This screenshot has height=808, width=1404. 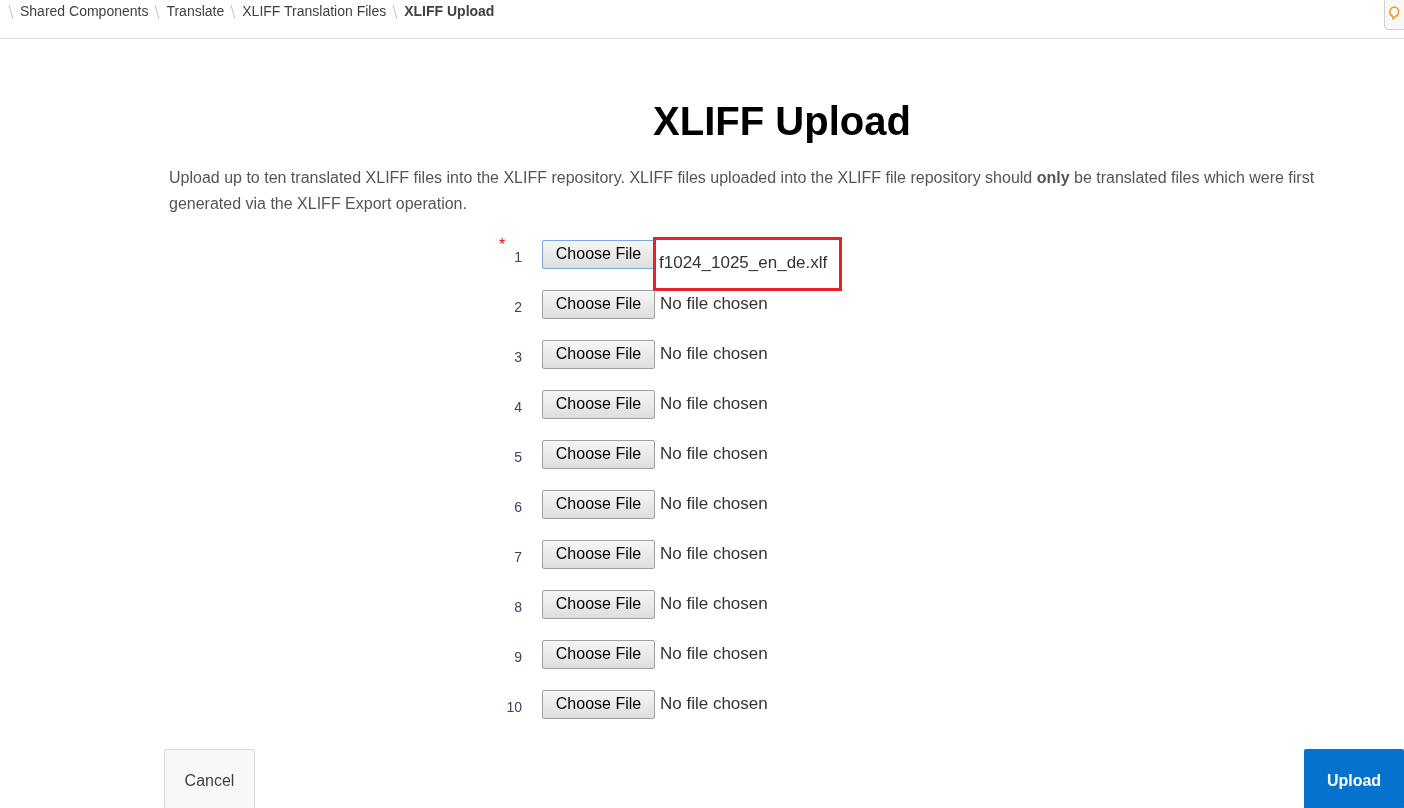 I want to click on breadcrumb-link: Translate, so click(x=195, y=11).